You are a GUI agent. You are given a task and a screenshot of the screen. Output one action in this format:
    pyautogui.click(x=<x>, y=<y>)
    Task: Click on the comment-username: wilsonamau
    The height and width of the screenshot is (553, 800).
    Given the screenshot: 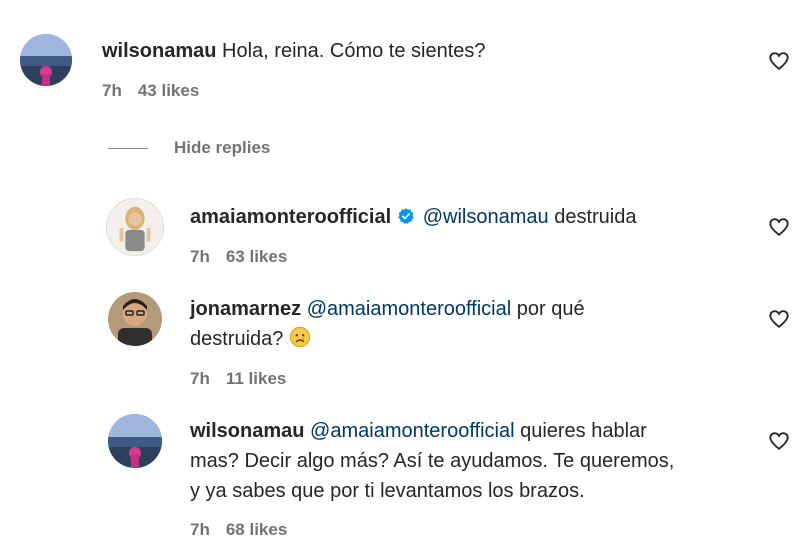 What is the action you would take?
    pyautogui.click(x=159, y=51)
    